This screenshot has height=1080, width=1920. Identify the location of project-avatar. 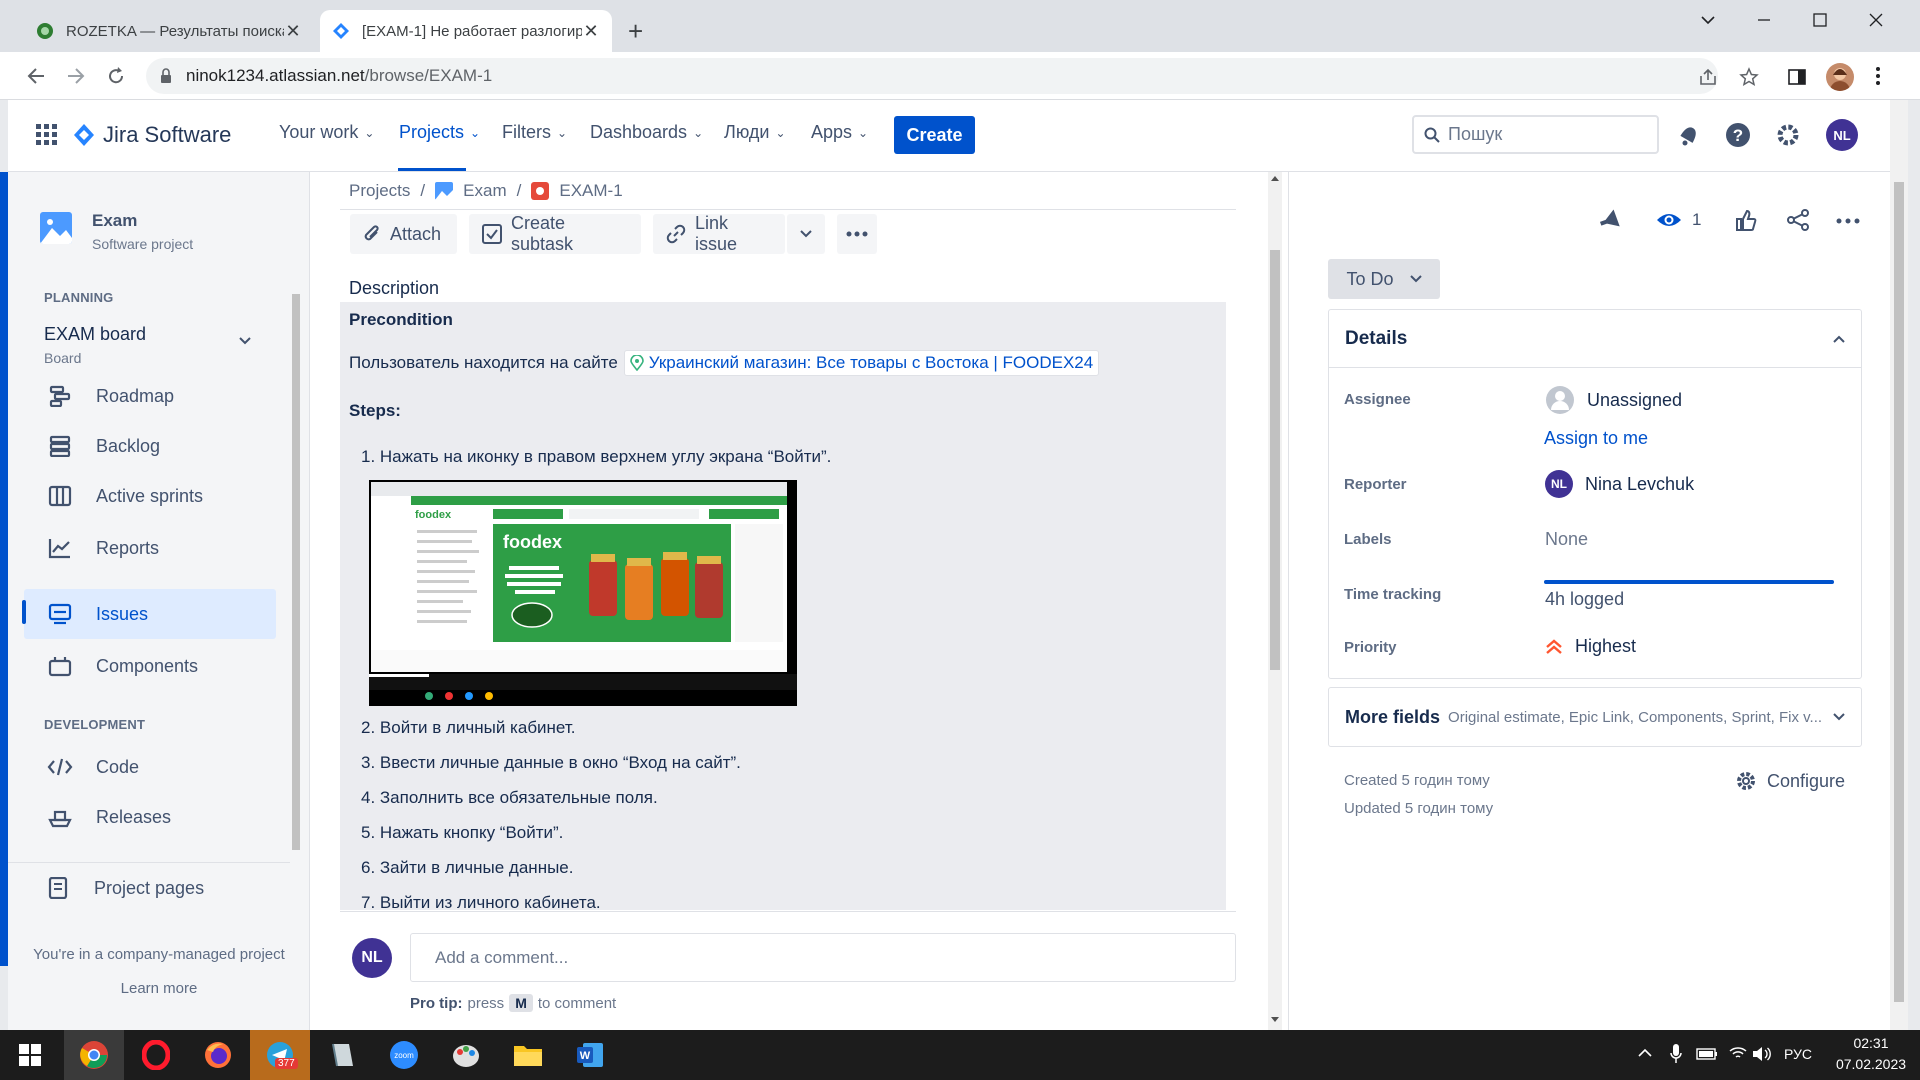
(56, 228).